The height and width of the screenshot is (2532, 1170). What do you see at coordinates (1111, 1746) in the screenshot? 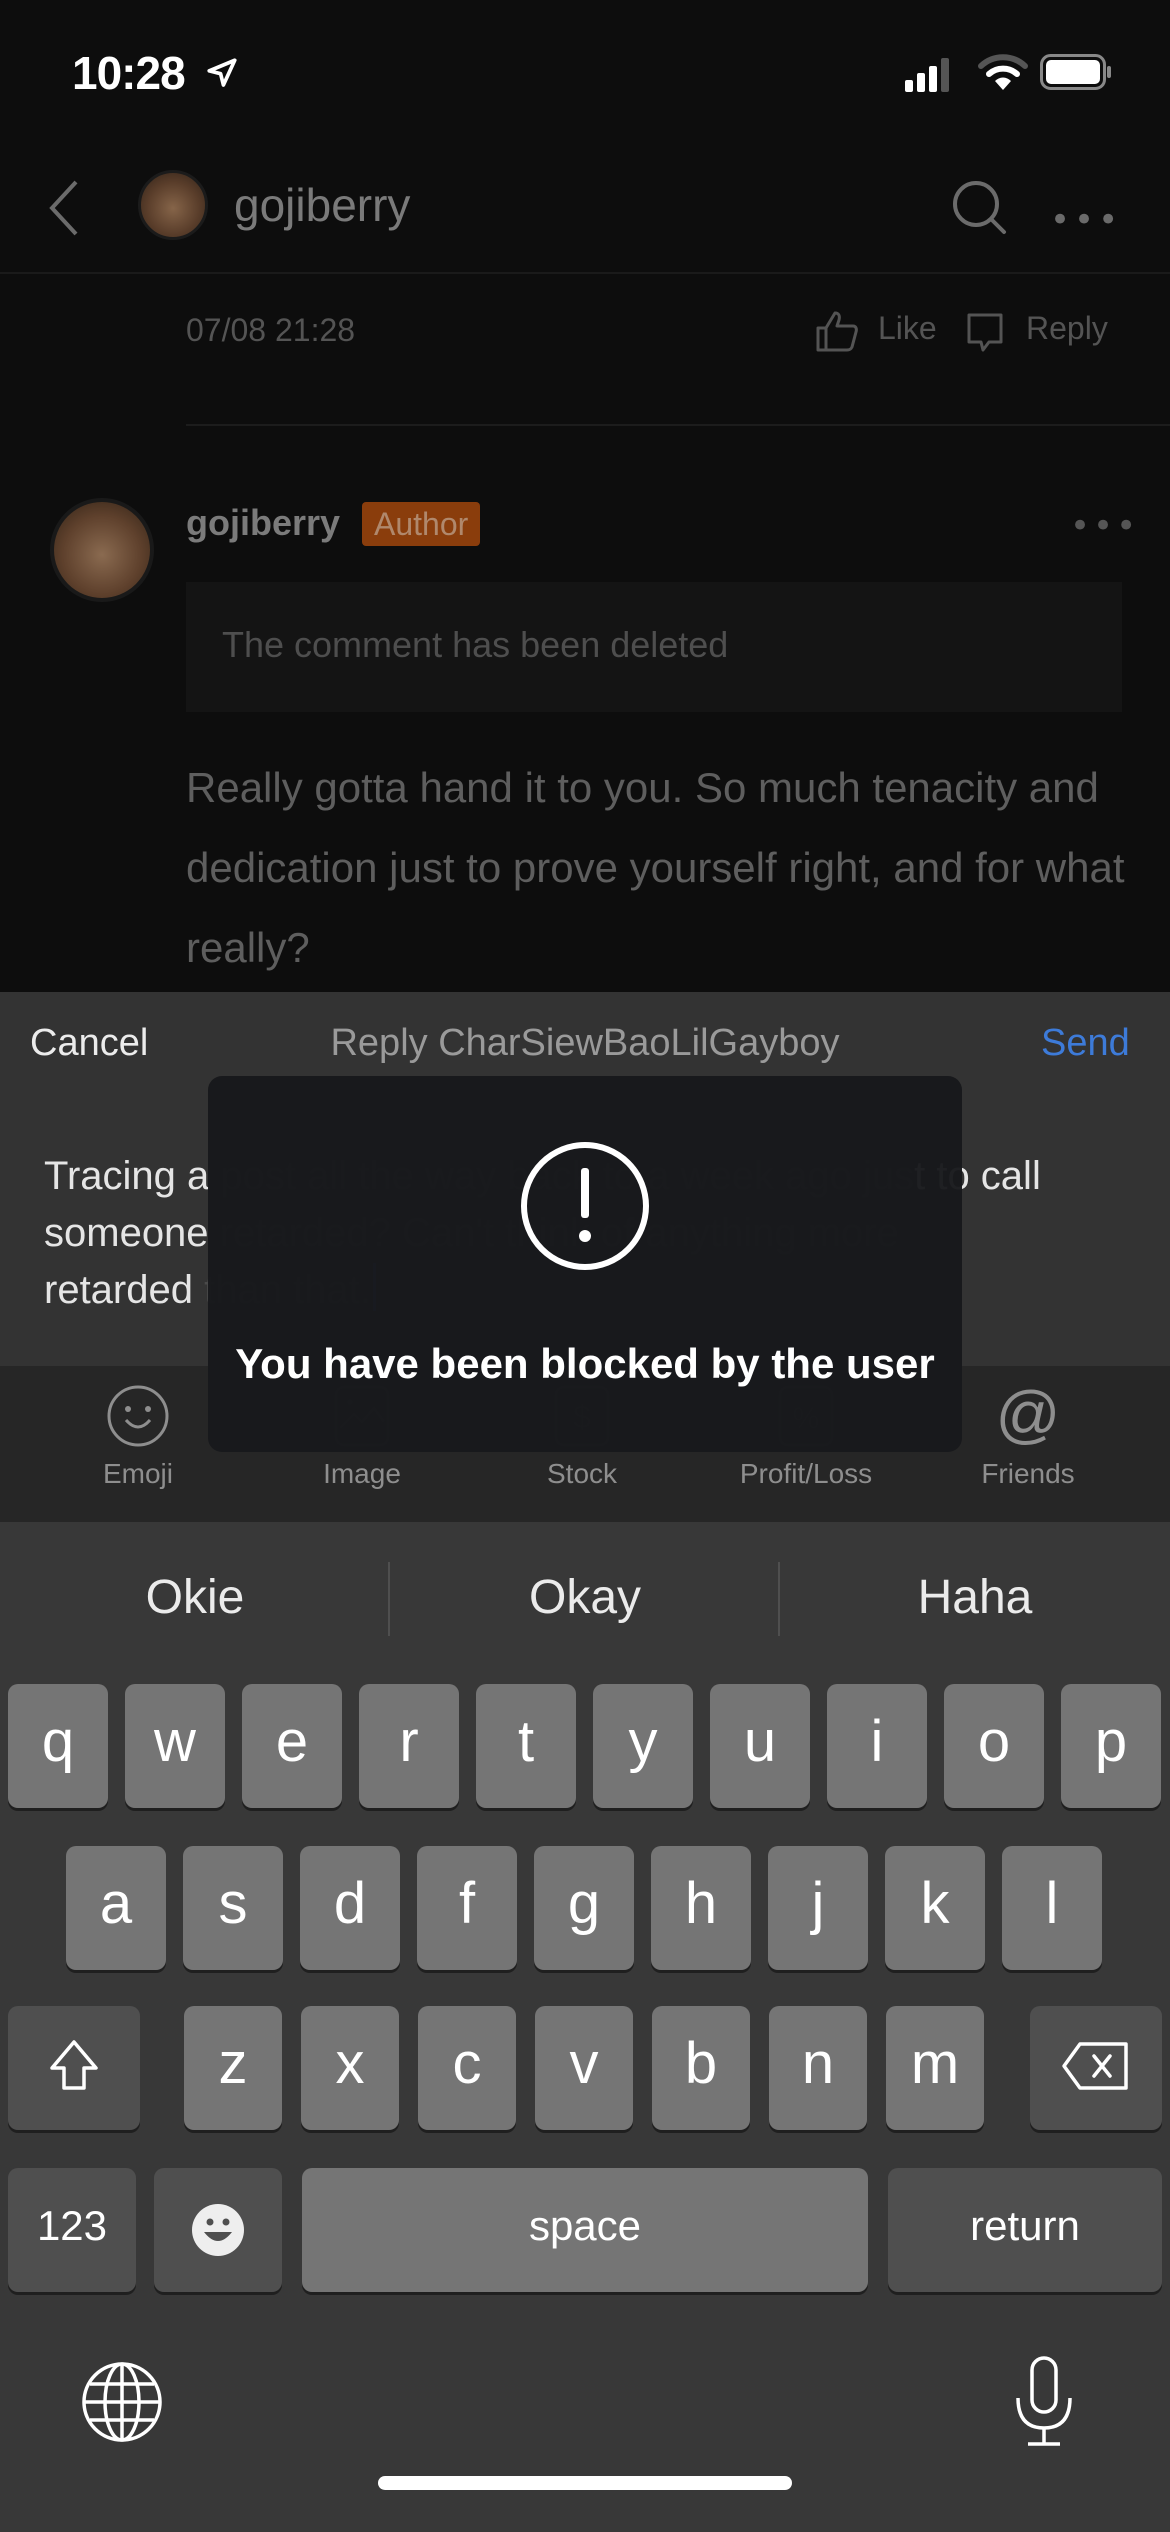
I see `key-p: p` at bounding box center [1111, 1746].